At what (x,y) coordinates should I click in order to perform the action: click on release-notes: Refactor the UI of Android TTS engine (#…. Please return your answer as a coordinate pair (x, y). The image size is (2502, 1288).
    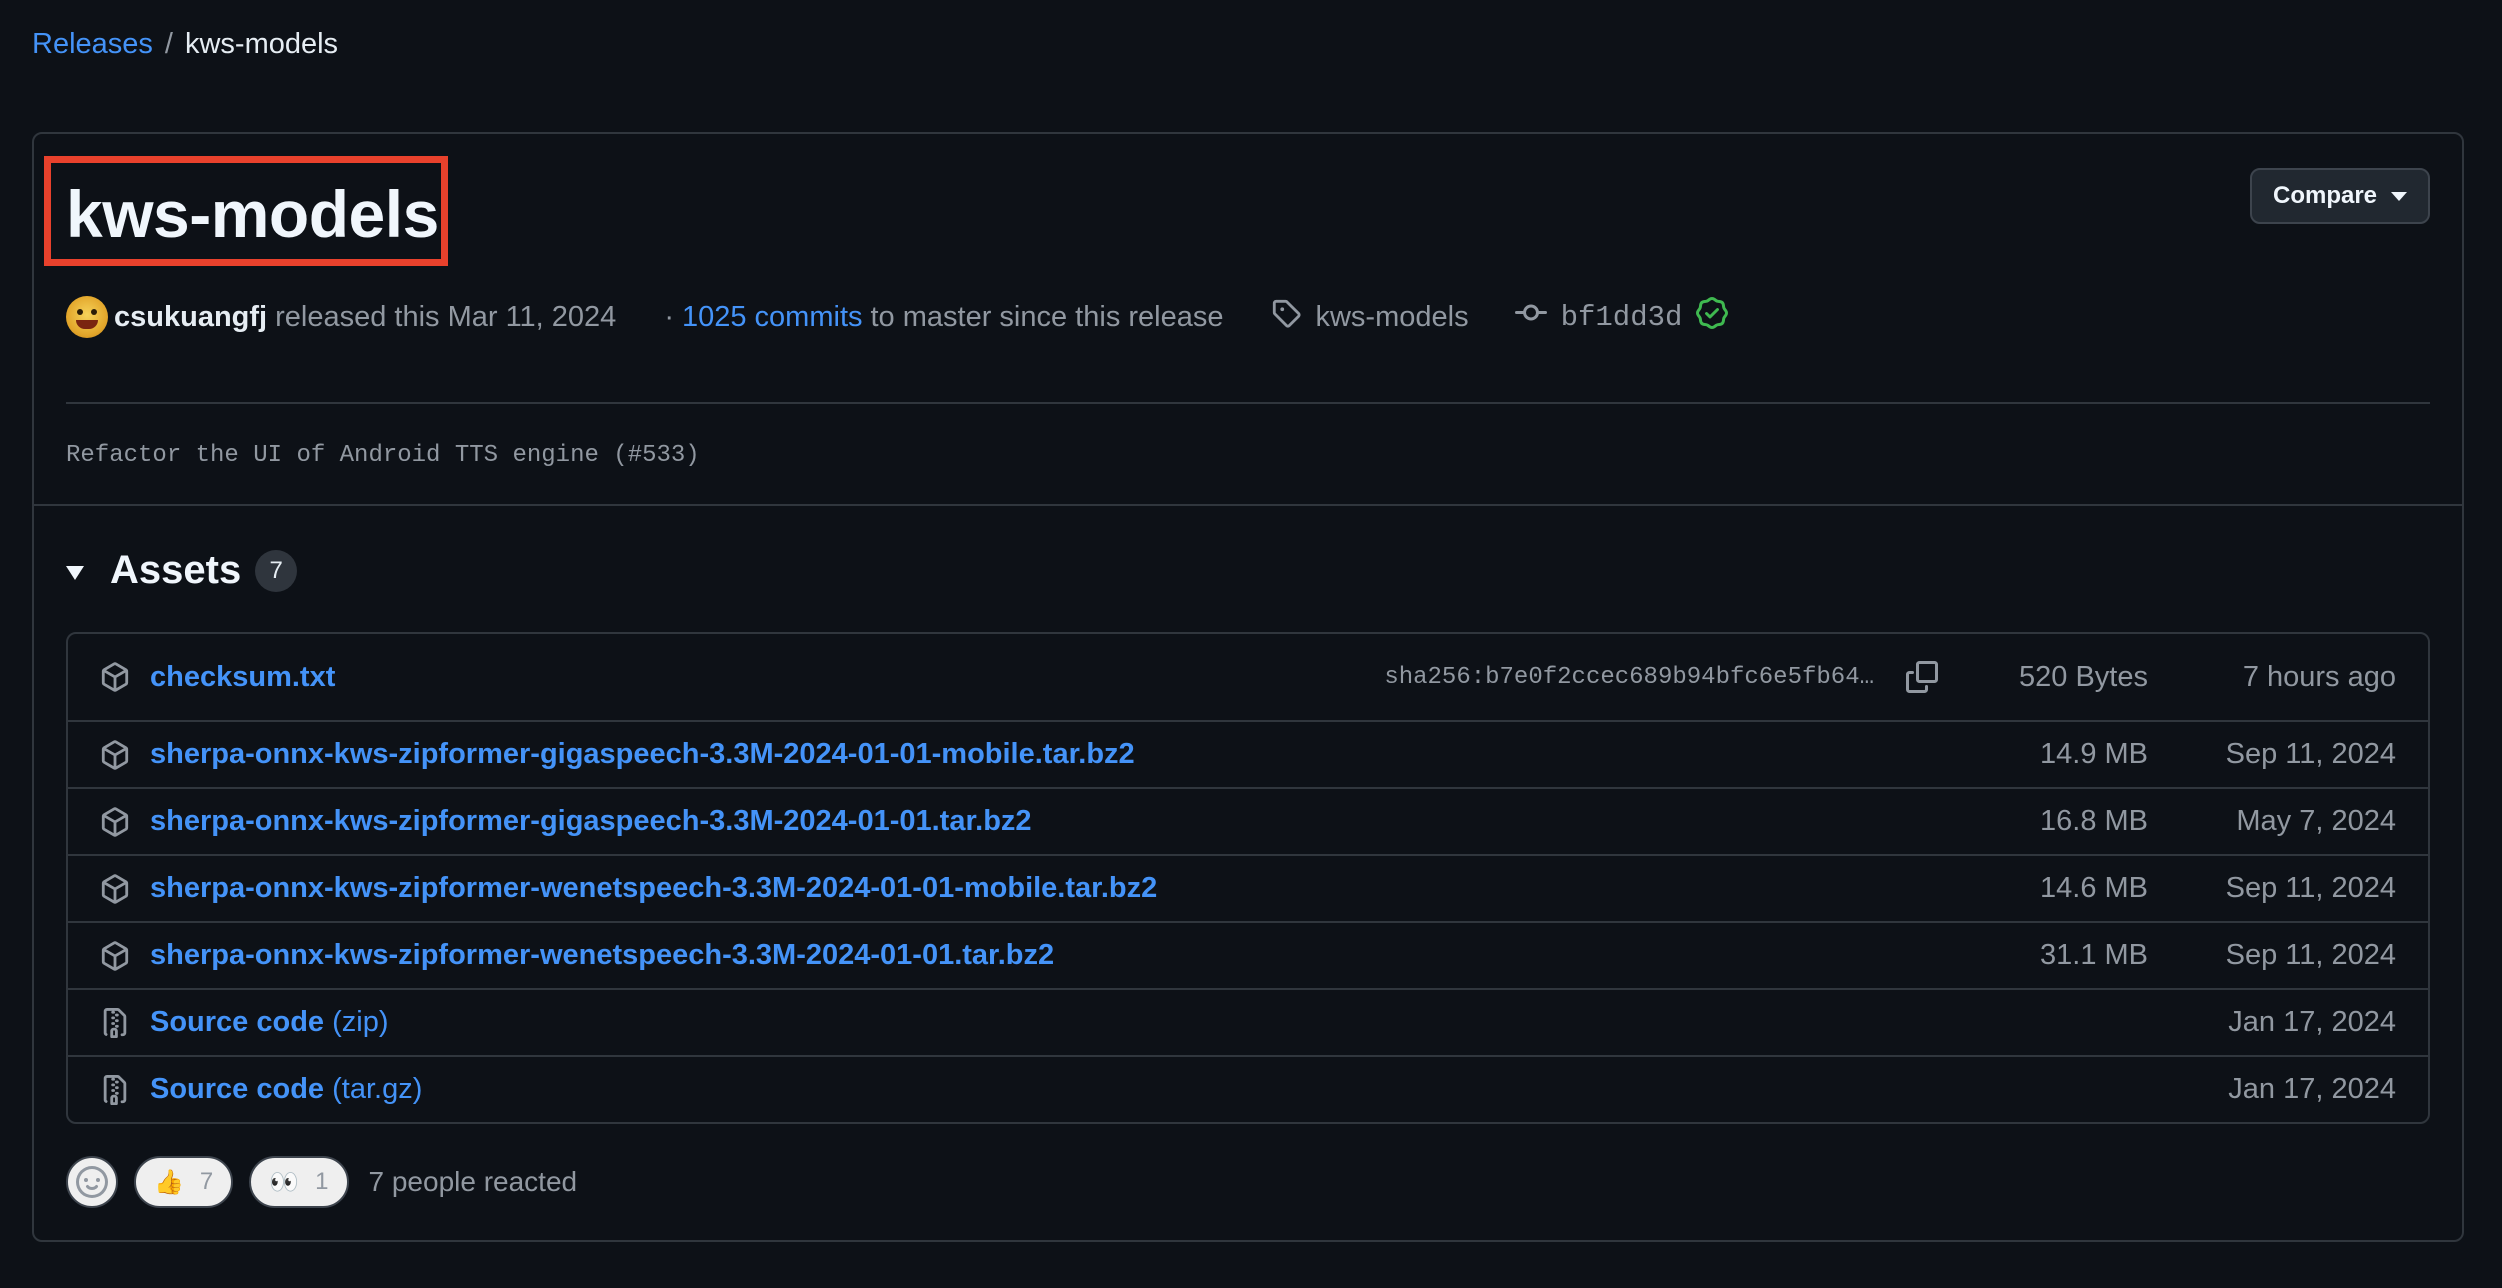
    Looking at the image, I should click on (383, 455).